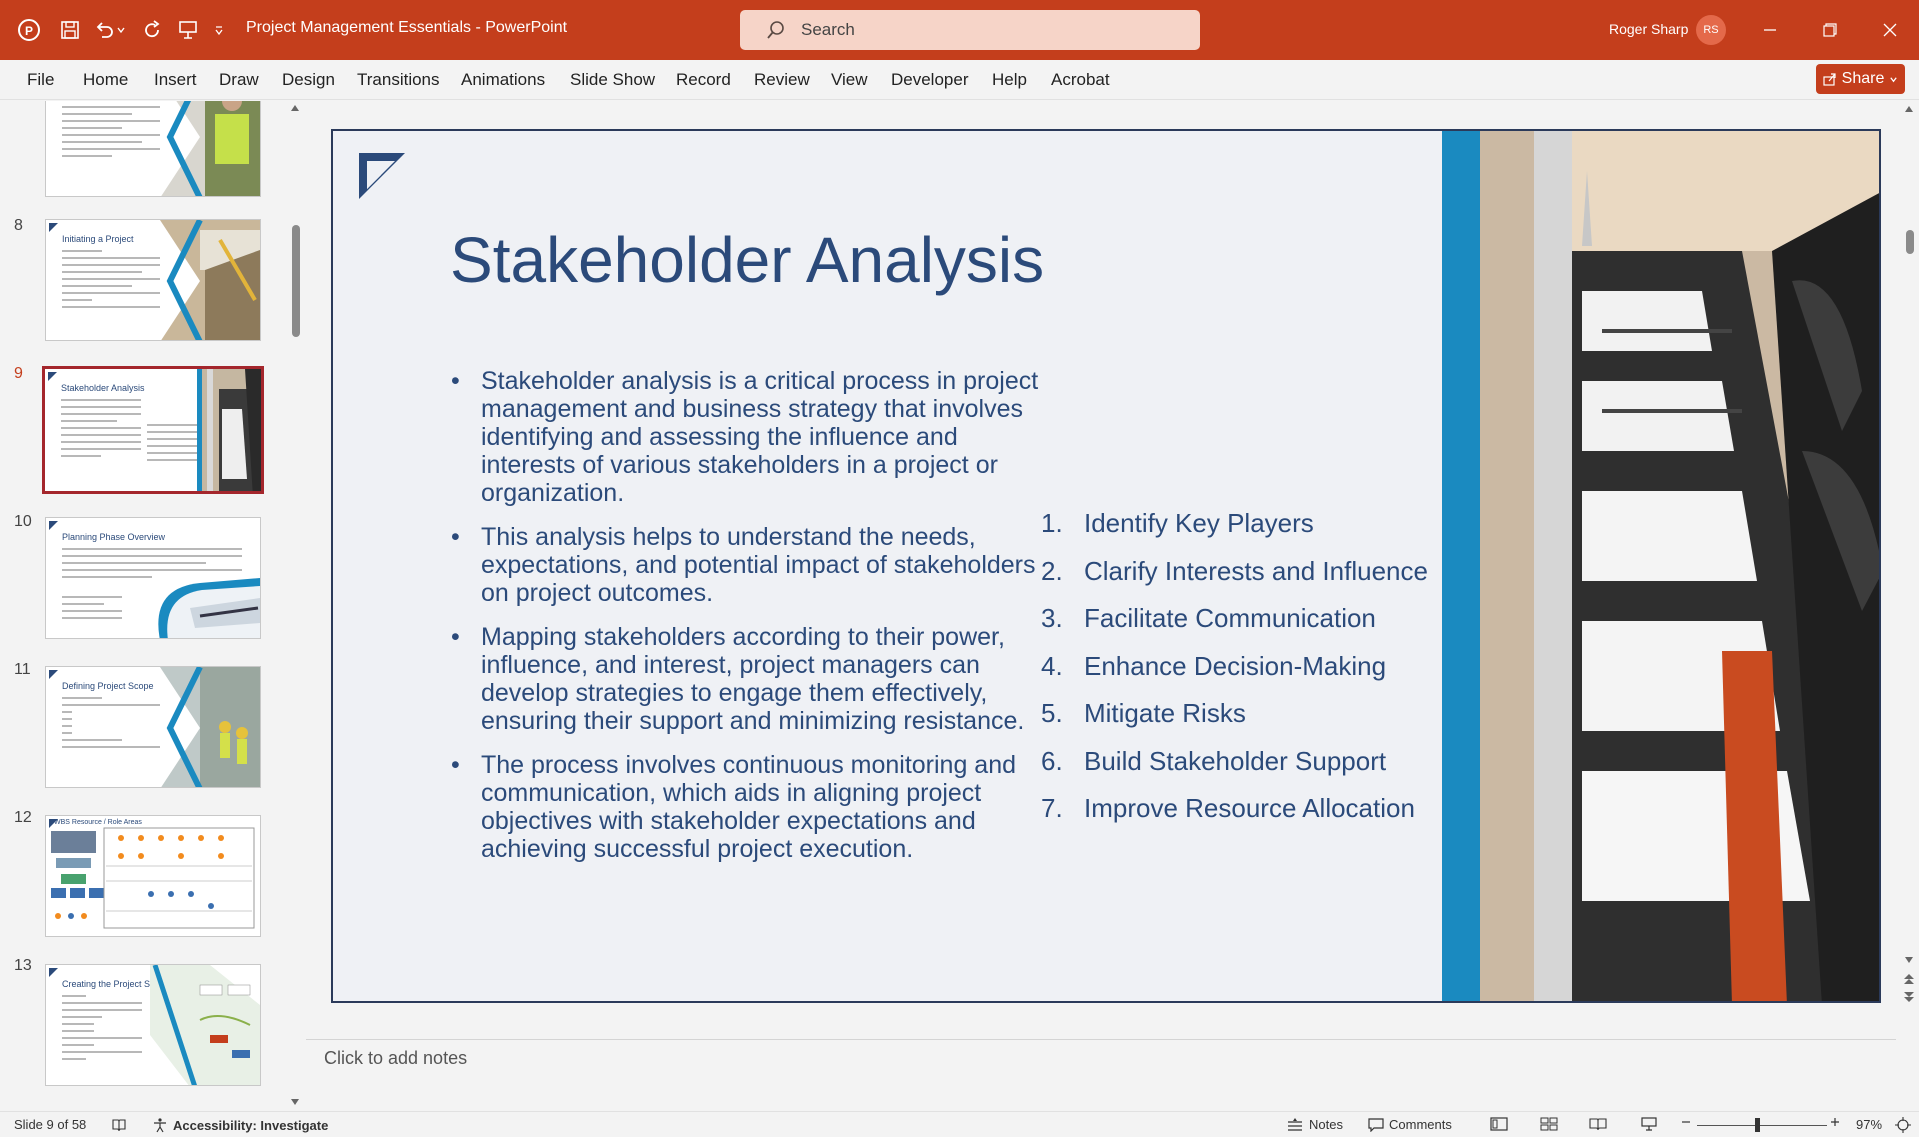 This screenshot has height=1137, width=1919. I want to click on comments-toggle: Comments, so click(1410, 1124).